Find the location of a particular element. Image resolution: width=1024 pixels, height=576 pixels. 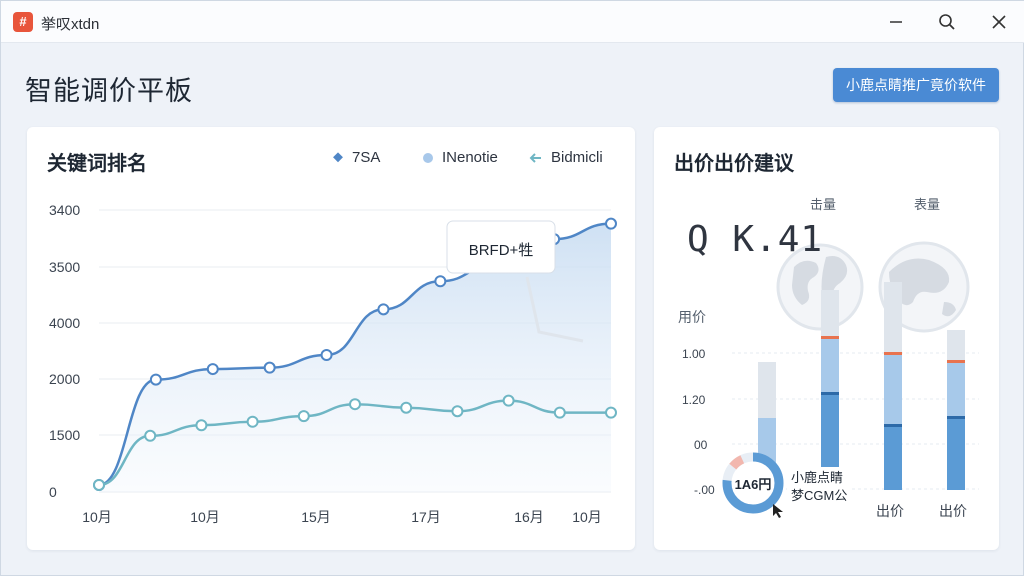

promo-software-button: 小鹿点睛推广竟价软件 is located at coordinates (916, 85).